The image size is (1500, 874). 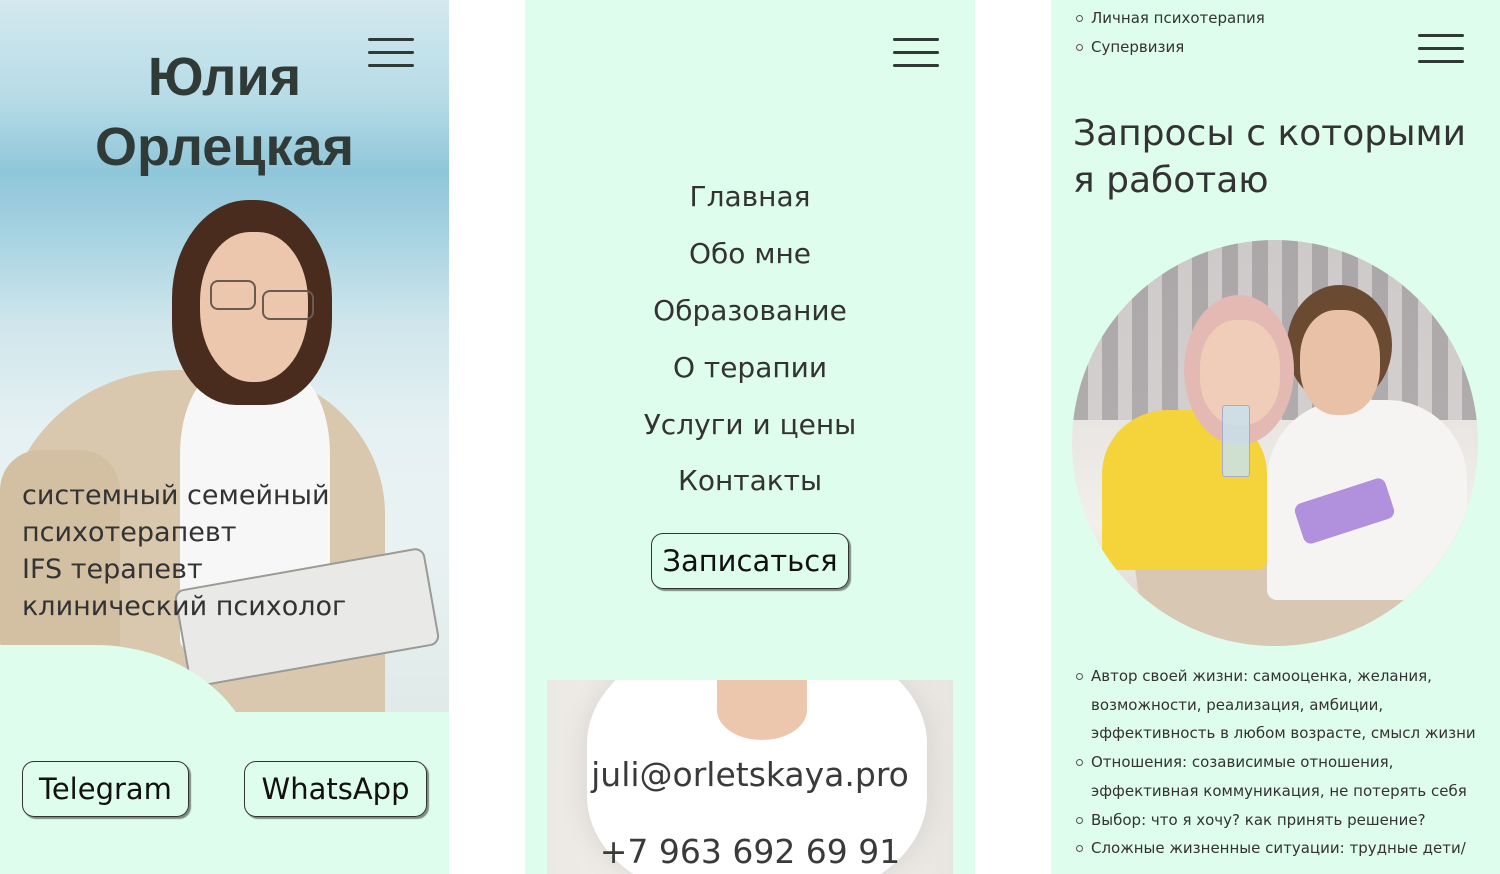 I want to click on phone-link: +7 963 692 69 91, so click(x=750, y=851).